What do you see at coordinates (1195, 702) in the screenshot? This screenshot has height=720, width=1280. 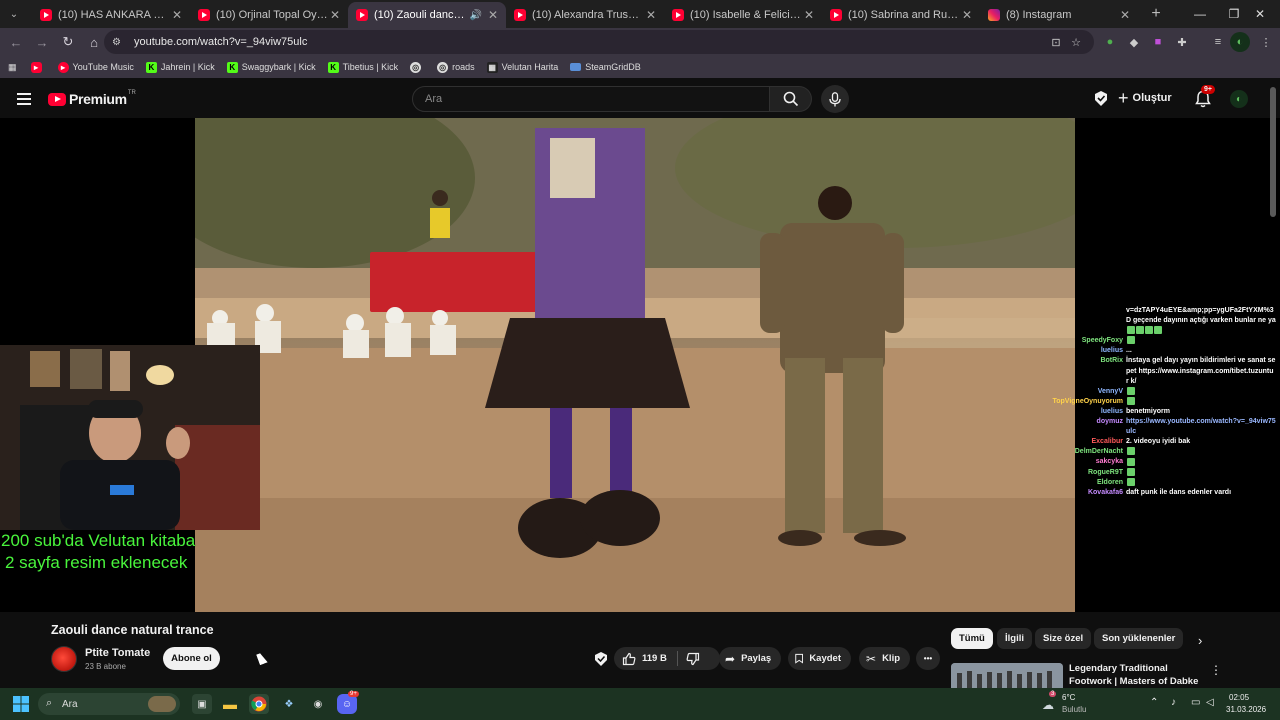 I see `network-icon: ▭` at bounding box center [1195, 702].